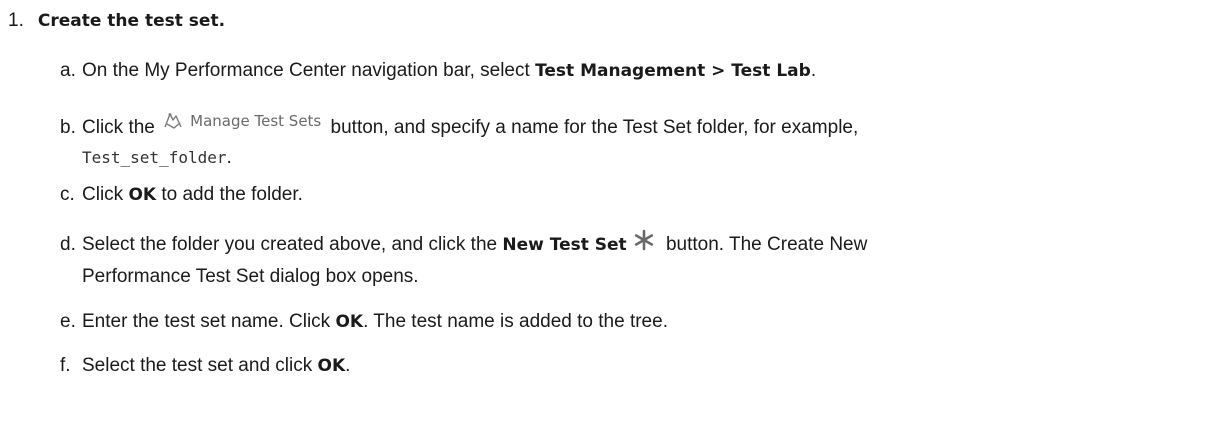 The height and width of the screenshot is (437, 1219). What do you see at coordinates (209, 321) in the screenshot?
I see `substep-text: Enter the test set name. Click` at bounding box center [209, 321].